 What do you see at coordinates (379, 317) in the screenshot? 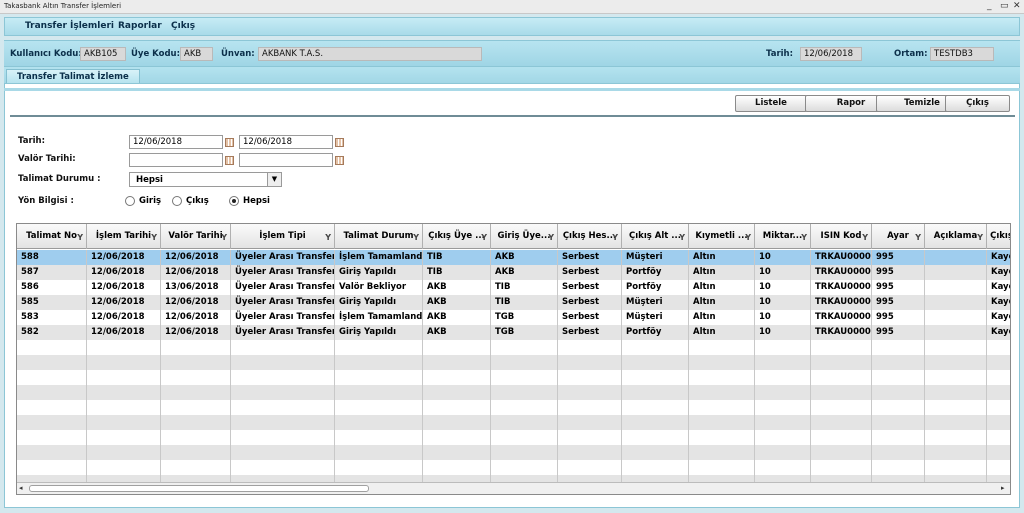
I see `table-cell: İşlem Tamamlandı` at bounding box center [379, 317].